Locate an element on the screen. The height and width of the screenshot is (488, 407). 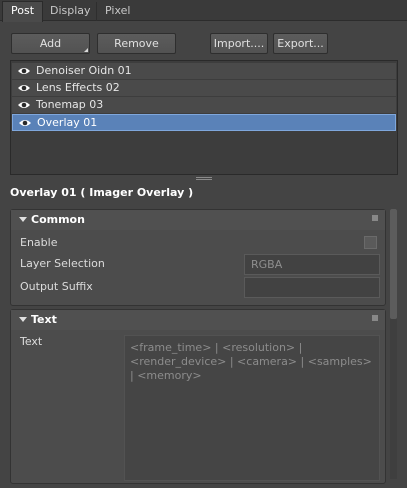
layer-selection-field: RGBA is located at coordinates (312, 264).